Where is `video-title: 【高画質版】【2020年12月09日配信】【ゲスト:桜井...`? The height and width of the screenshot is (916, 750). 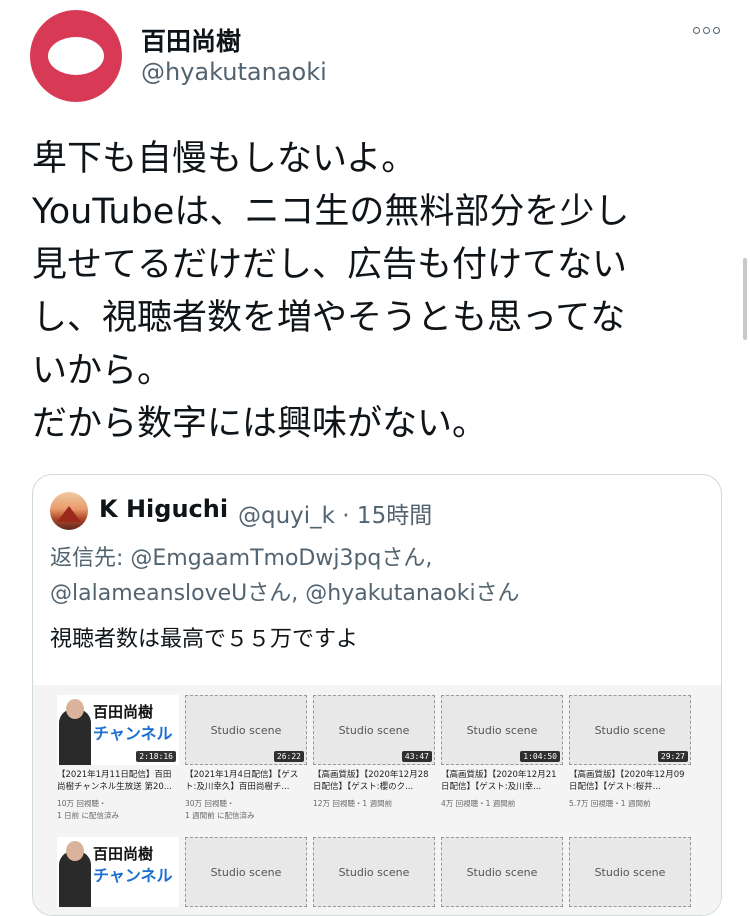
video-title: 【高画質版】【2020年12月09日配信】【ゲスト:桜井... is located at coordinates (630, 782).